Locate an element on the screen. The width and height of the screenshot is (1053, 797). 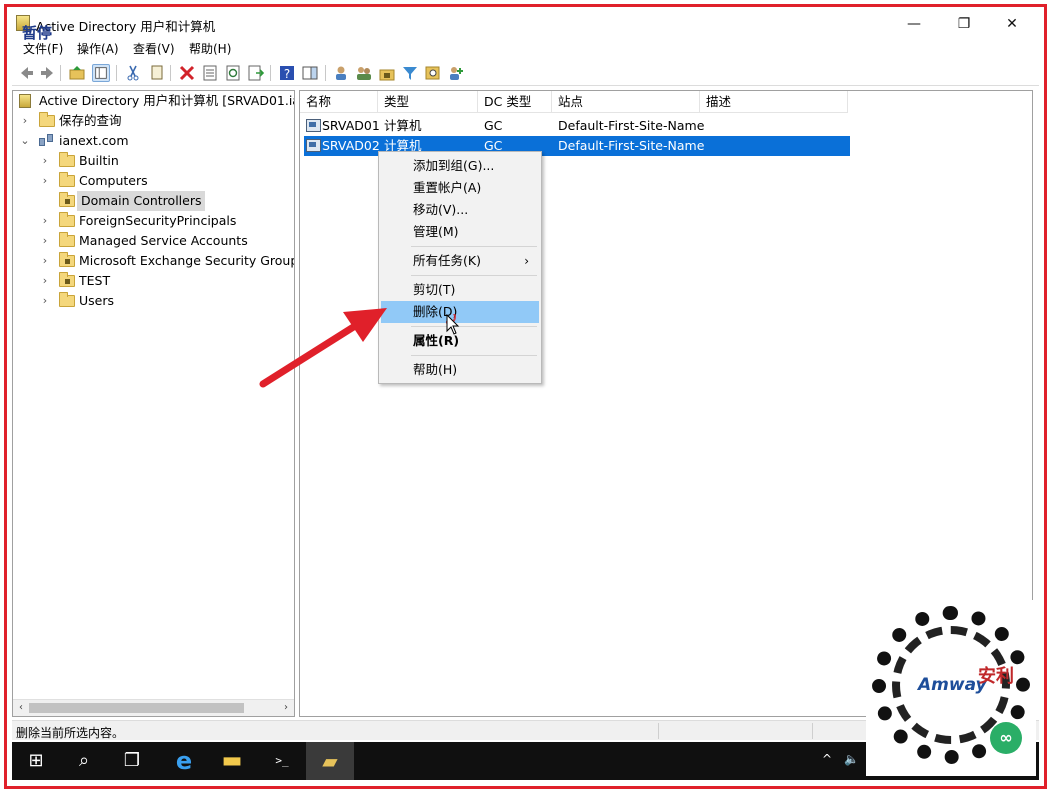
show-console-tree-icon is located at coordinates (101, 73).